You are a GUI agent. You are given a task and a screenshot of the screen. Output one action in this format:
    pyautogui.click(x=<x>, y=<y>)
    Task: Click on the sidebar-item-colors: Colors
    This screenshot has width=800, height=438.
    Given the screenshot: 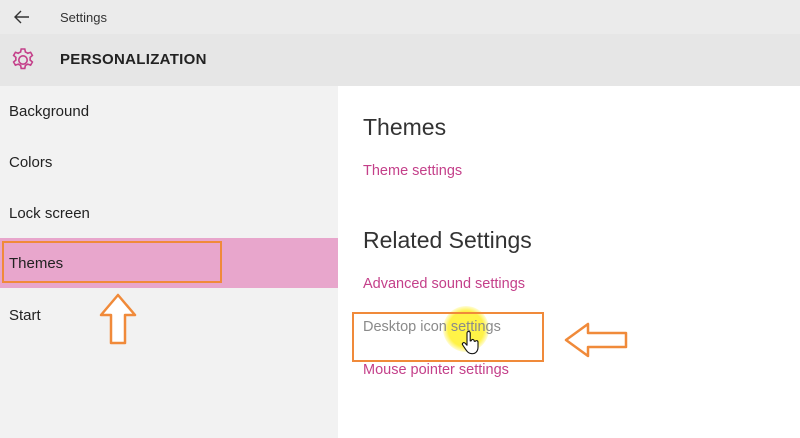 What is the action you would take?
    pyautogui.click(x=169, y=162)
    